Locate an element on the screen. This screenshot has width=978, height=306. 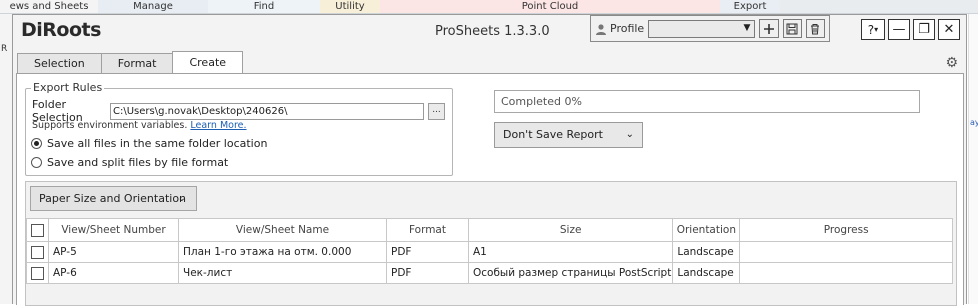
user-icon is located at coordinates (601, 29).